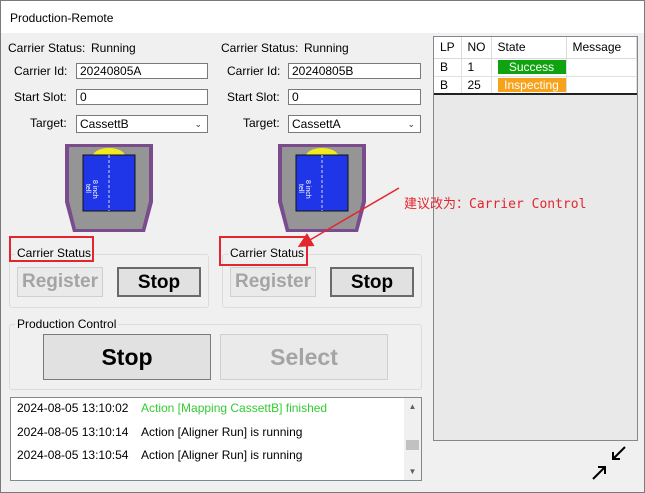 This screenshot has height=493, width=645. Describe the element at coordinates (109, 188) in the screenshot. I see `left-cassette-icon: tell 8 inch` at that location.